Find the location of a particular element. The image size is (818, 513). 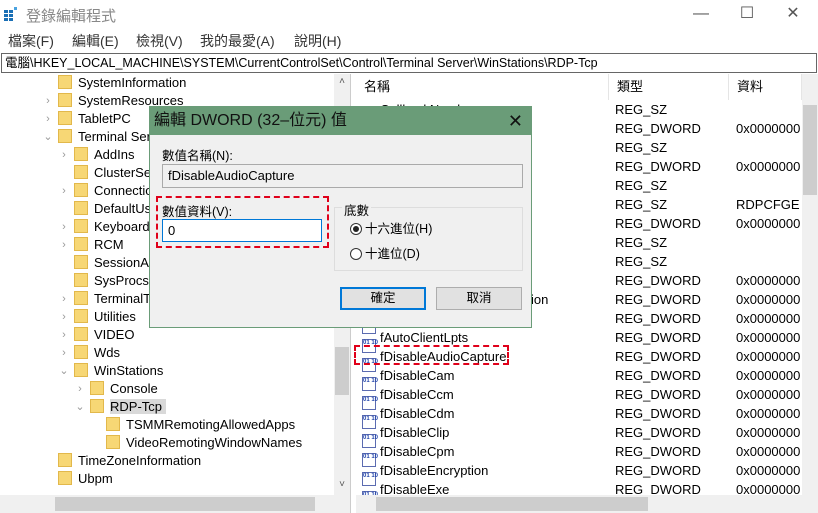

tree-item-label: AddIns is located at coordinates (114, 154).